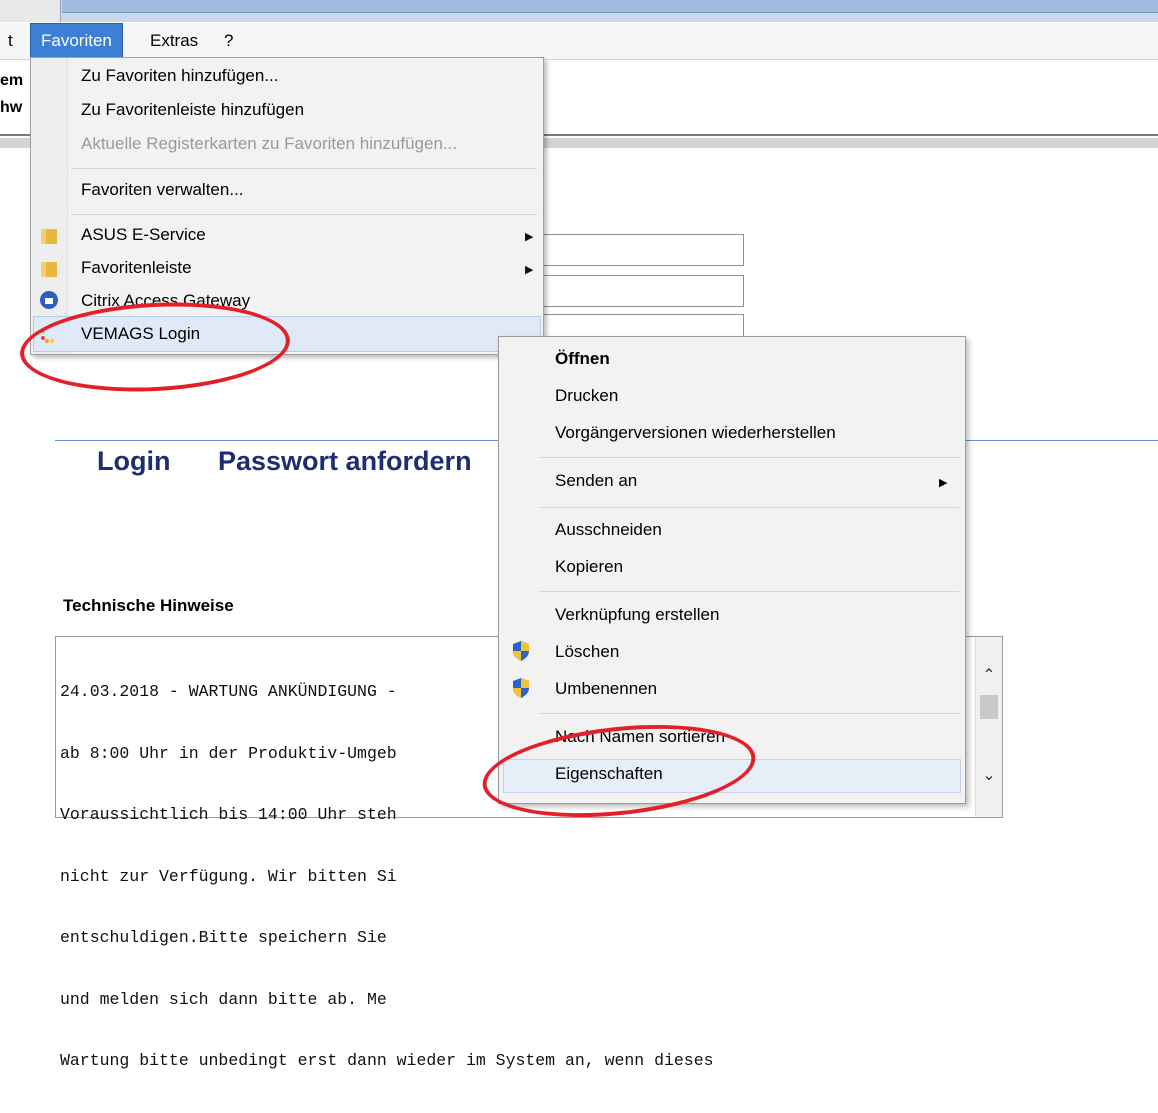  Describe the element at coordinates (228, 876) in the screenshot. I see `notice-line: nicht zur Verfügung. Wir bitten Si` at that location.